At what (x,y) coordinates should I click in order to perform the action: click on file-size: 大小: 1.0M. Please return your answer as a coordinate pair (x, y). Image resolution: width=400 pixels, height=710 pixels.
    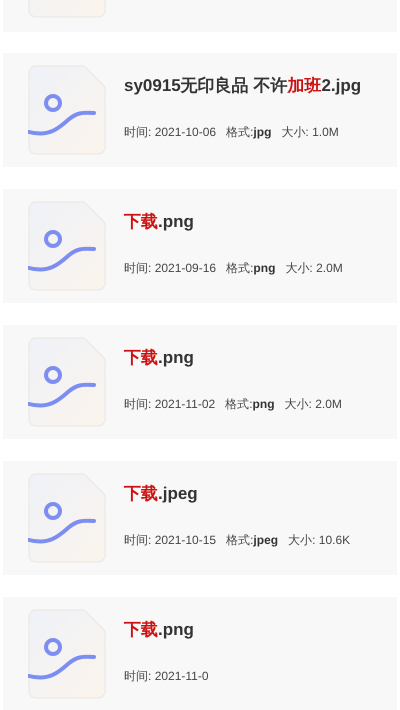
    Looking at the image, I should click on (310, 132).